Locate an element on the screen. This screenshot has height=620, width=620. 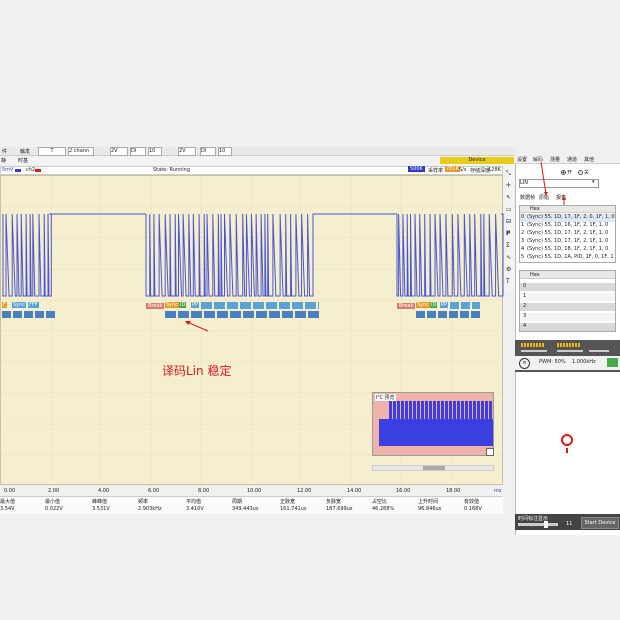
list-item: 0 is located at coordinates (567, 287).